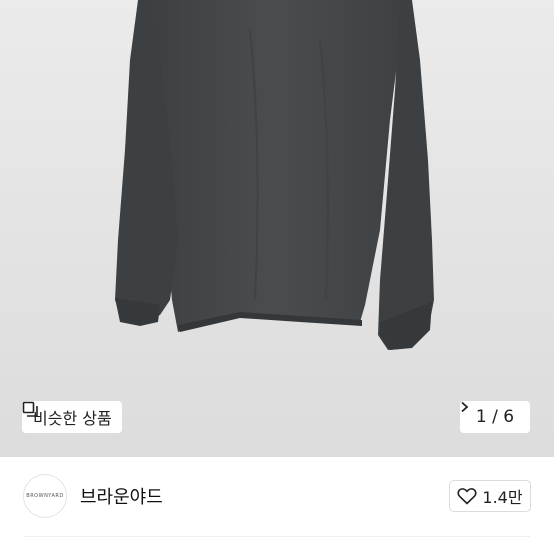 This screenshot has height=554, width=554. Describe the element at coordinates (465, 407) in the screenshot. I see `chevron-right-icon` at that location.